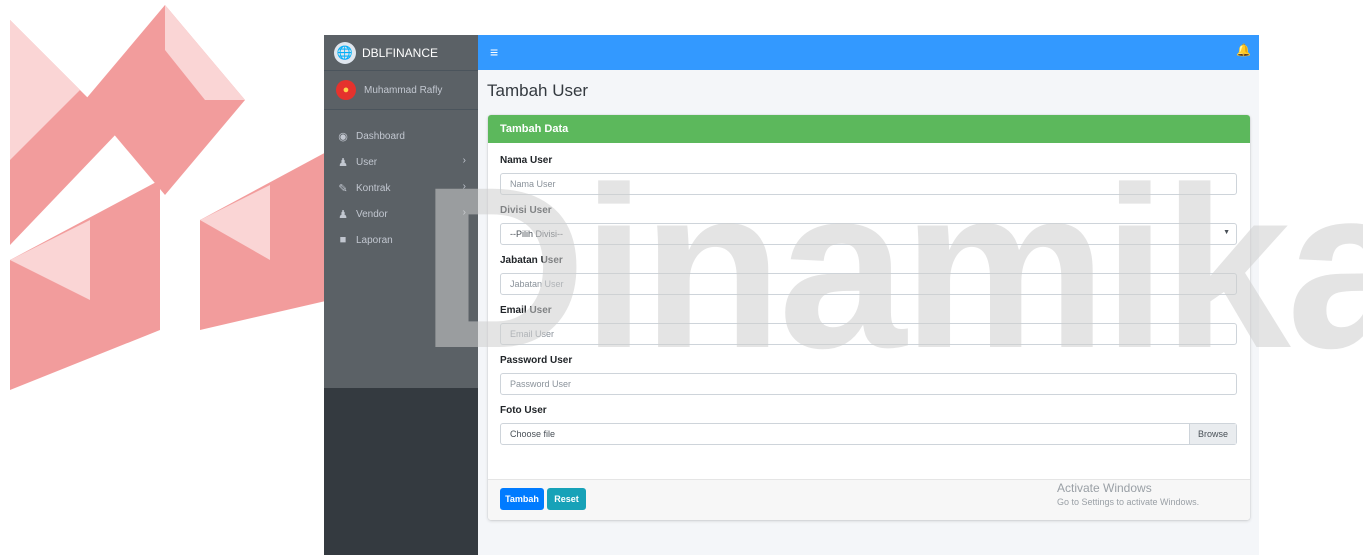 This screenshot has height=555, width=1363. I want to click on sidebar-item-dashboard: ◉ Dashboard, so click(401, 136).